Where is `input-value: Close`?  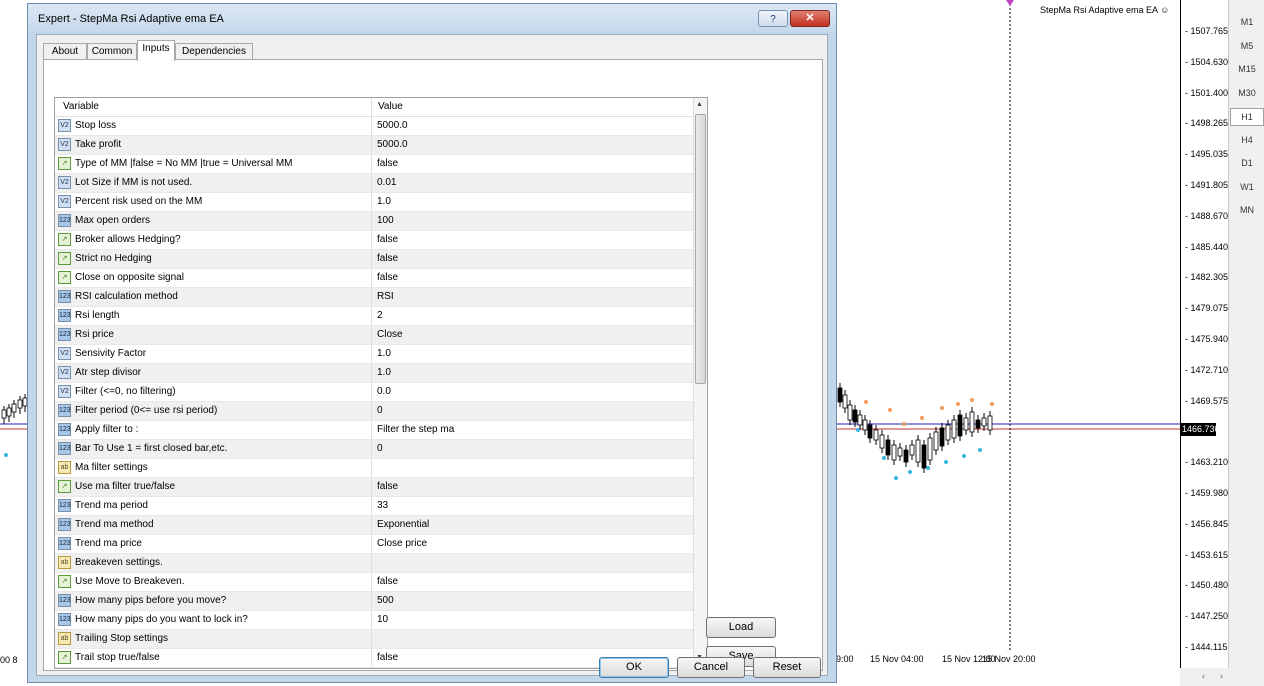
input-value: Close is located at coordinates (390, 334).